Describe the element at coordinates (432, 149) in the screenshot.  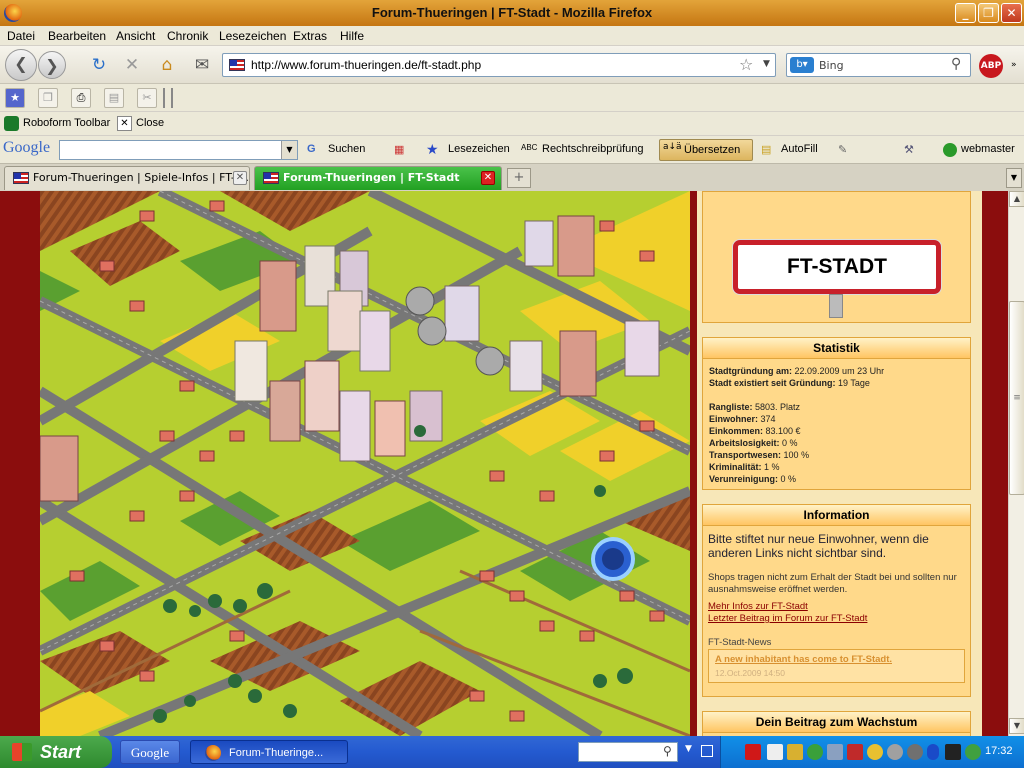
I see `bookmark-star-icon: ★` at that location.